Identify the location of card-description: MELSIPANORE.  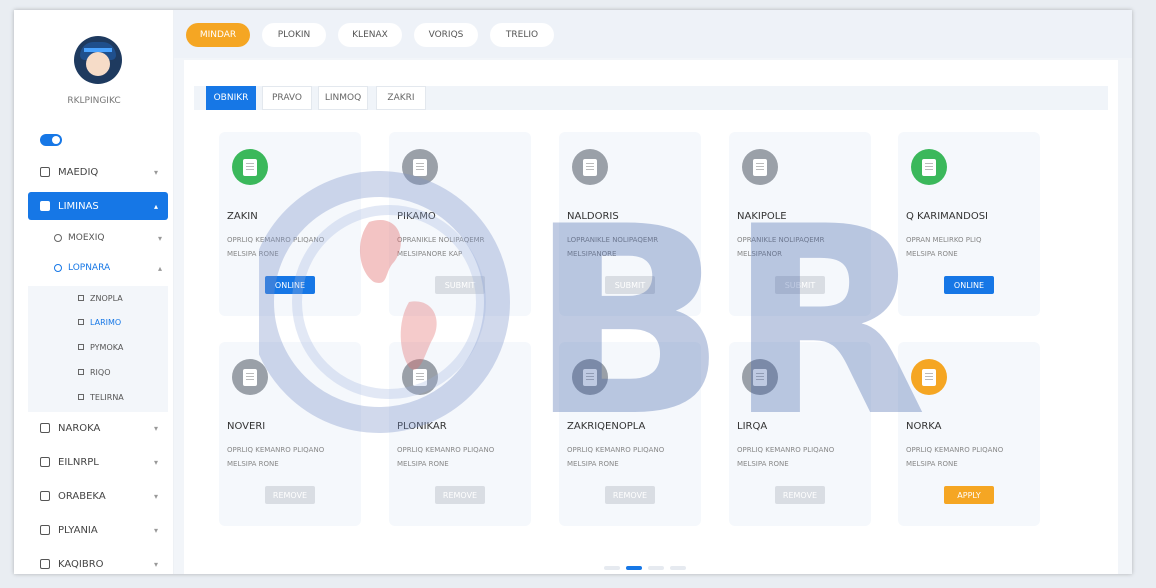
(592, 254).